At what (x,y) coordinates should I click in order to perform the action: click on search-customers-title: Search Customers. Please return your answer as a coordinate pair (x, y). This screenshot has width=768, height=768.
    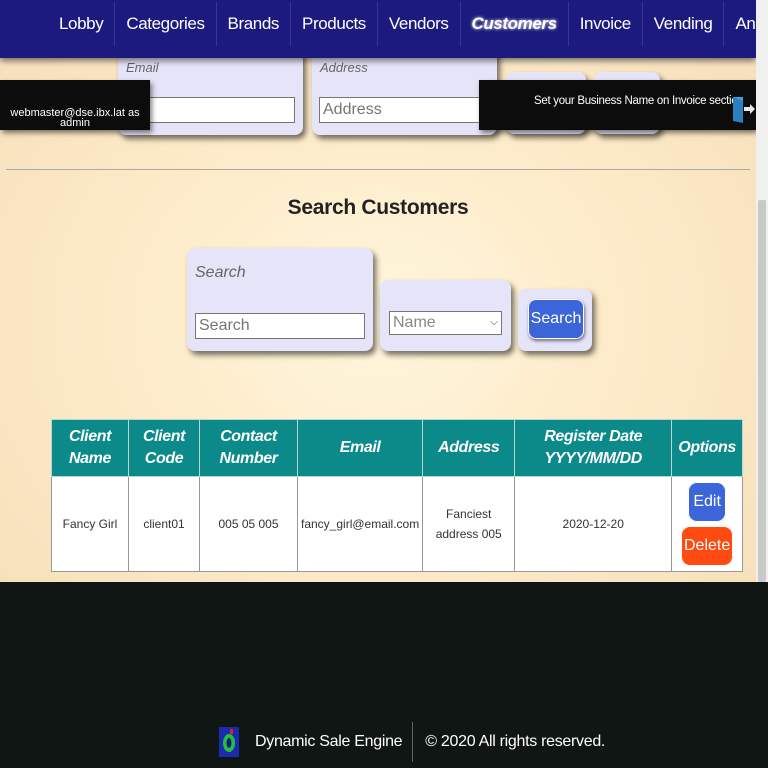
    Looking at the image, I should click on (378, 207).